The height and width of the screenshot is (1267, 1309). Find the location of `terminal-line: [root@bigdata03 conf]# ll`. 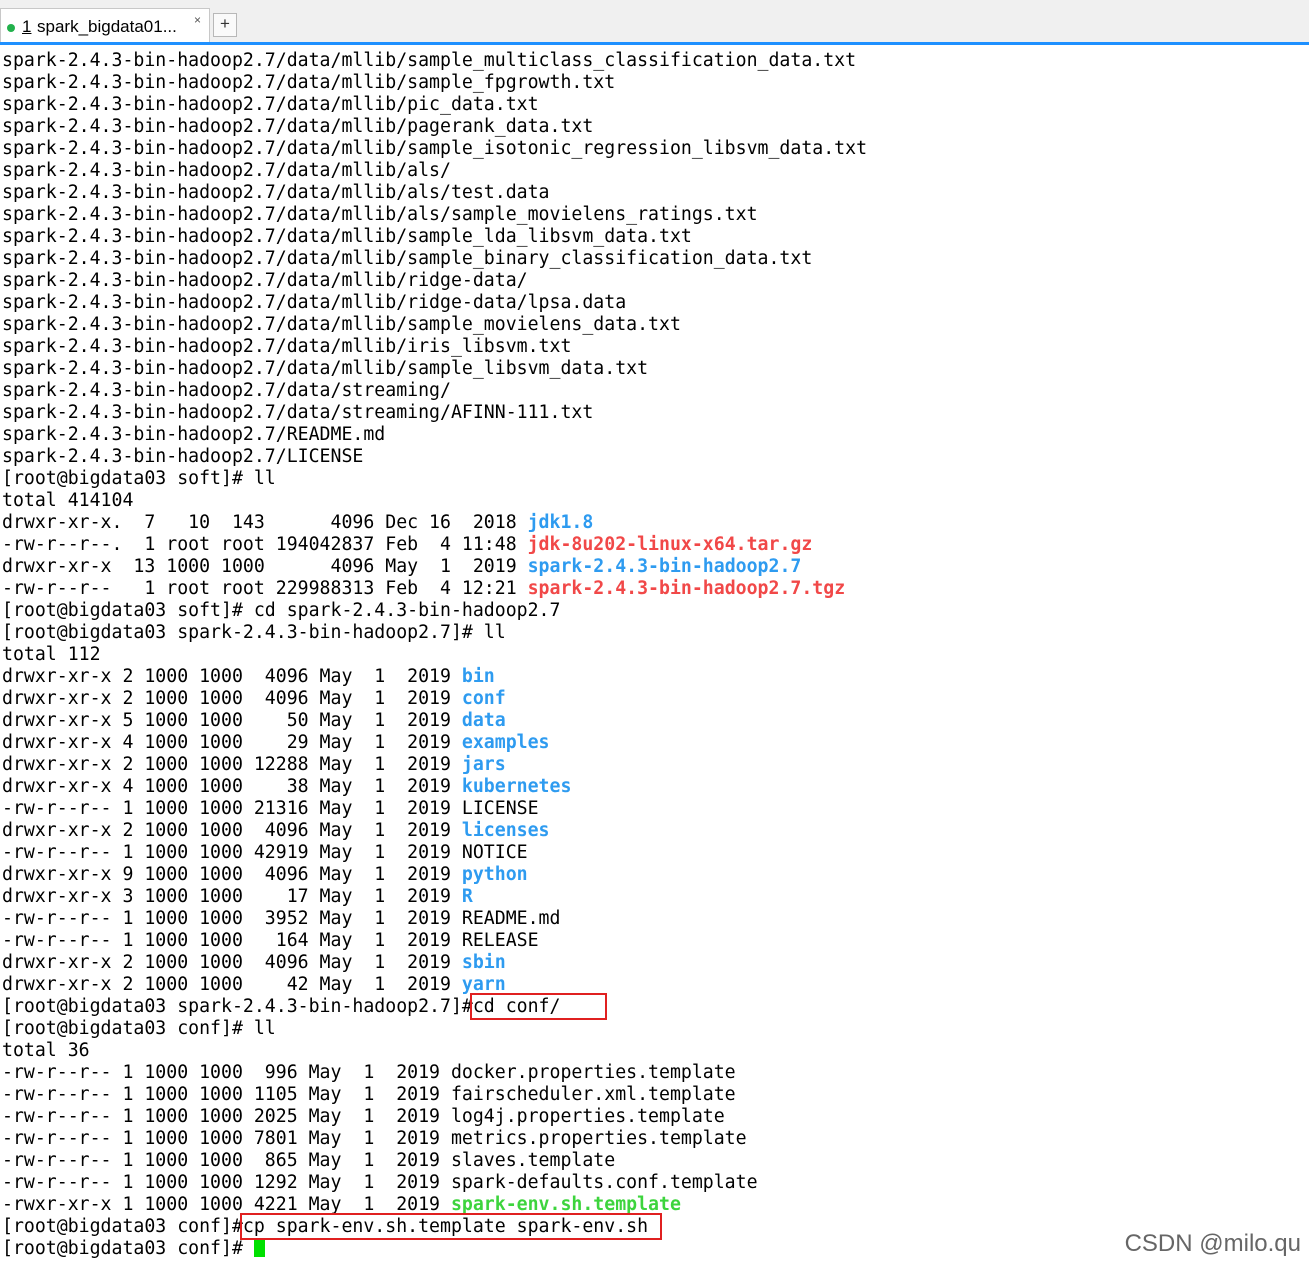

terminal-line: [root@bigdata03 conf]# ll is located at coordinates (654, 1029).